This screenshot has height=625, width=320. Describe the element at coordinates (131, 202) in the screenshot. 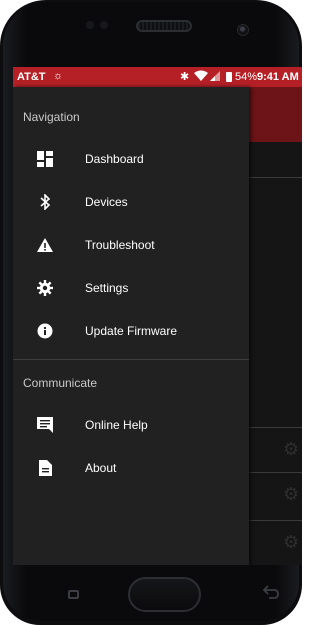

I see `drawer-item-devices: Devices` at that location.